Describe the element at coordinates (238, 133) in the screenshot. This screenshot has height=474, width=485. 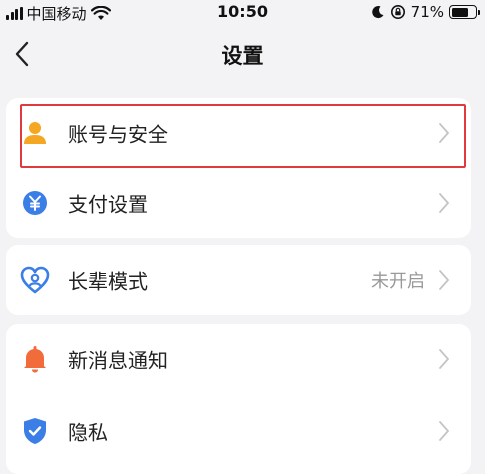
I see `account-security-item: 账号与安全` at that location.